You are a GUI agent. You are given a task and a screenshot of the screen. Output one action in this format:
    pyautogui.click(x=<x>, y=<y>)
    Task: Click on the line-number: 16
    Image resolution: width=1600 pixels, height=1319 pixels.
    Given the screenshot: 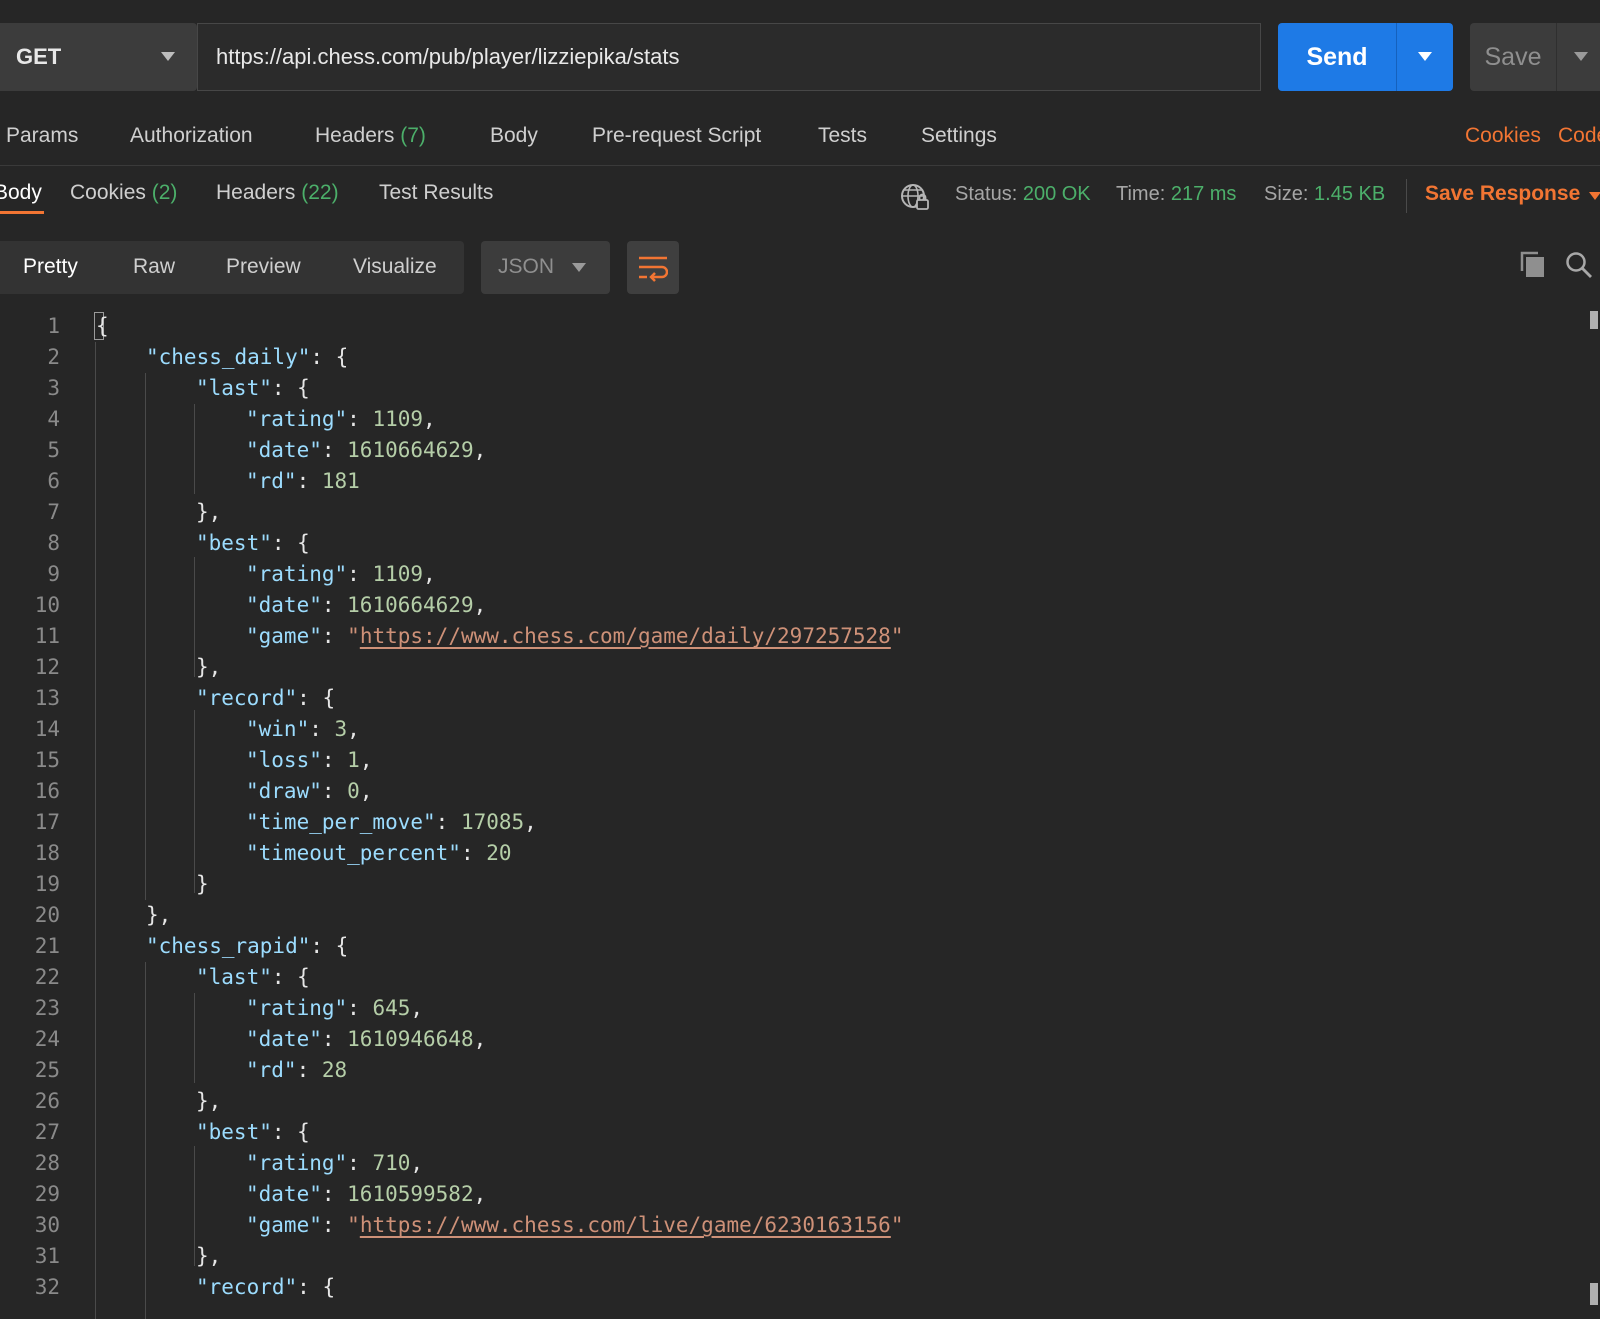 What is the action you would take?
    pyautogui.click(x=47, y=791)
    